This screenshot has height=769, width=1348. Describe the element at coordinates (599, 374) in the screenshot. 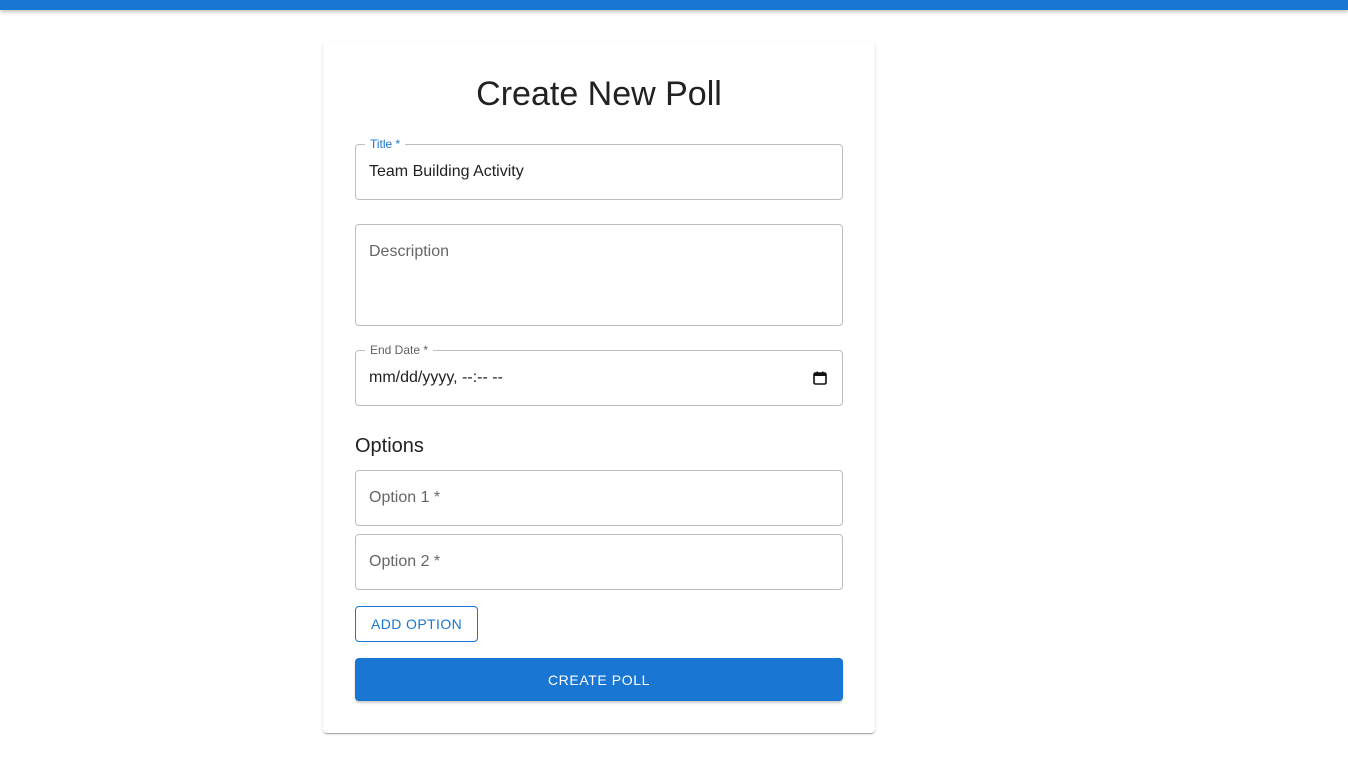

I see `end-date-field: End Date * mm/dd/yyyy, --:-- --` at that location.